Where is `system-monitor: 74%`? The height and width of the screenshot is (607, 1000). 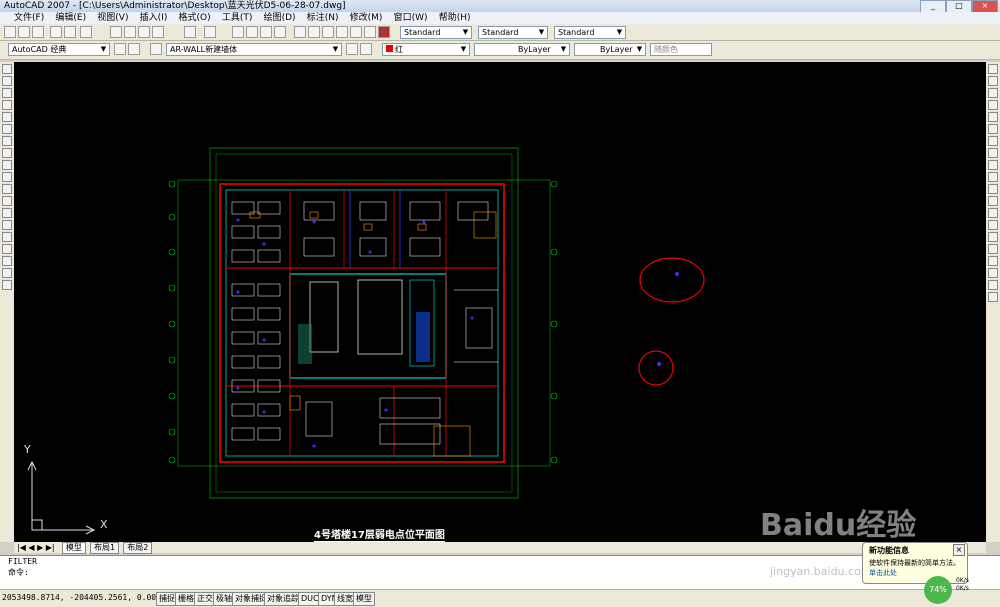
system-monitor: 74% is located at coordinates (938, 590).